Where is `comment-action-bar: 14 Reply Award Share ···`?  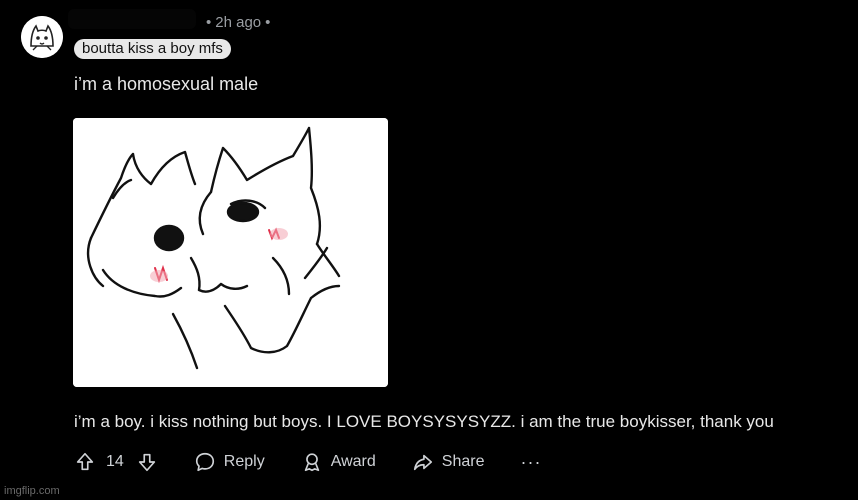
comment-action-bar: 14 Reply Award Share ··· is located at coordinates (325, 462).